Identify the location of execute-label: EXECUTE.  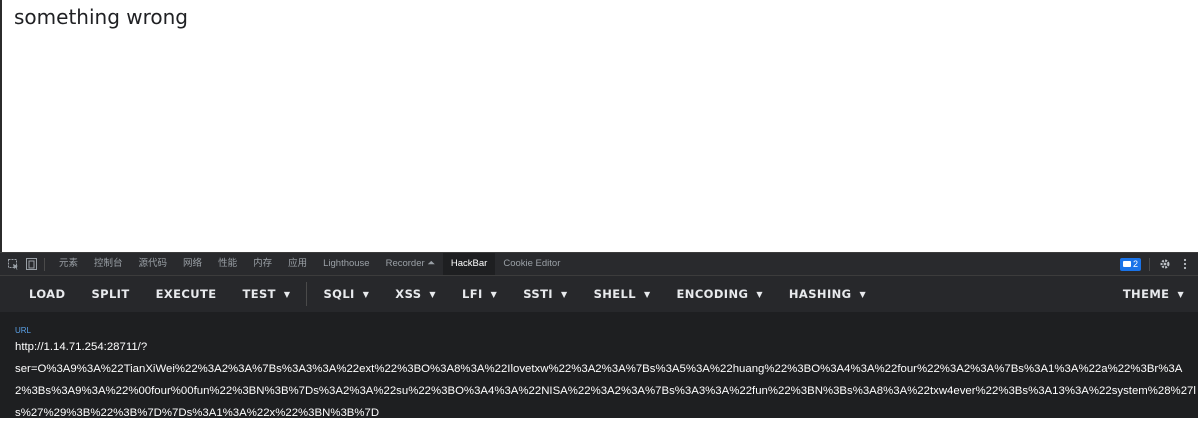
(186, 294).